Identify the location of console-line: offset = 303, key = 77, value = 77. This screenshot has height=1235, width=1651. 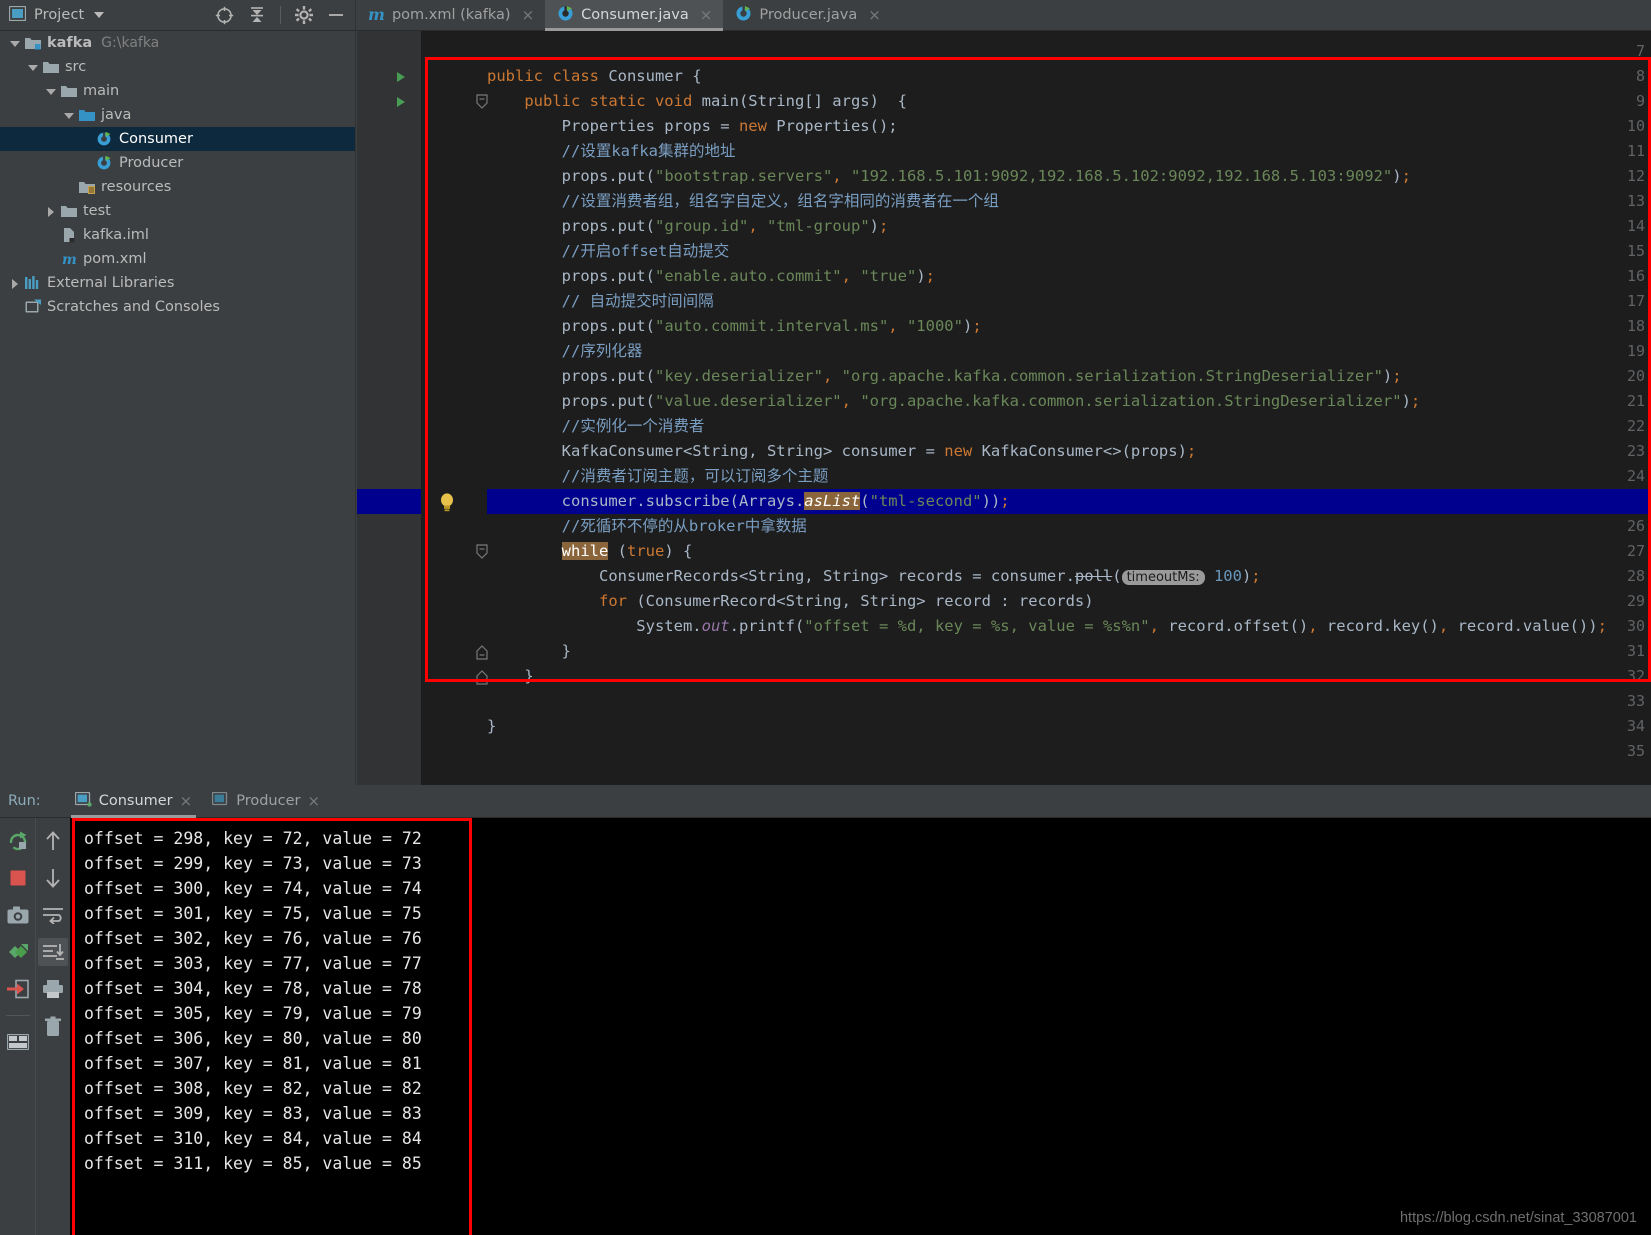
(253, 963).